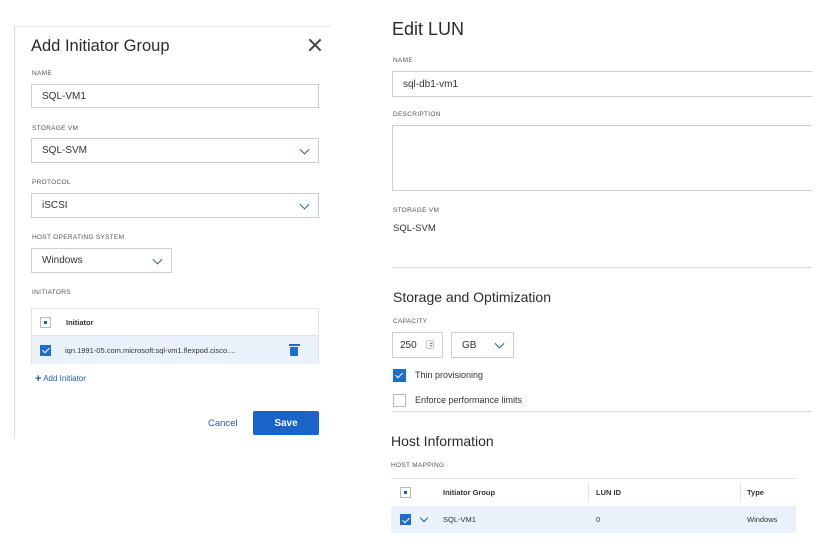  What do you see at coordinates (286, 423) in the screenshot?
I see `save-button: Save` at bounding box center [286, 423].